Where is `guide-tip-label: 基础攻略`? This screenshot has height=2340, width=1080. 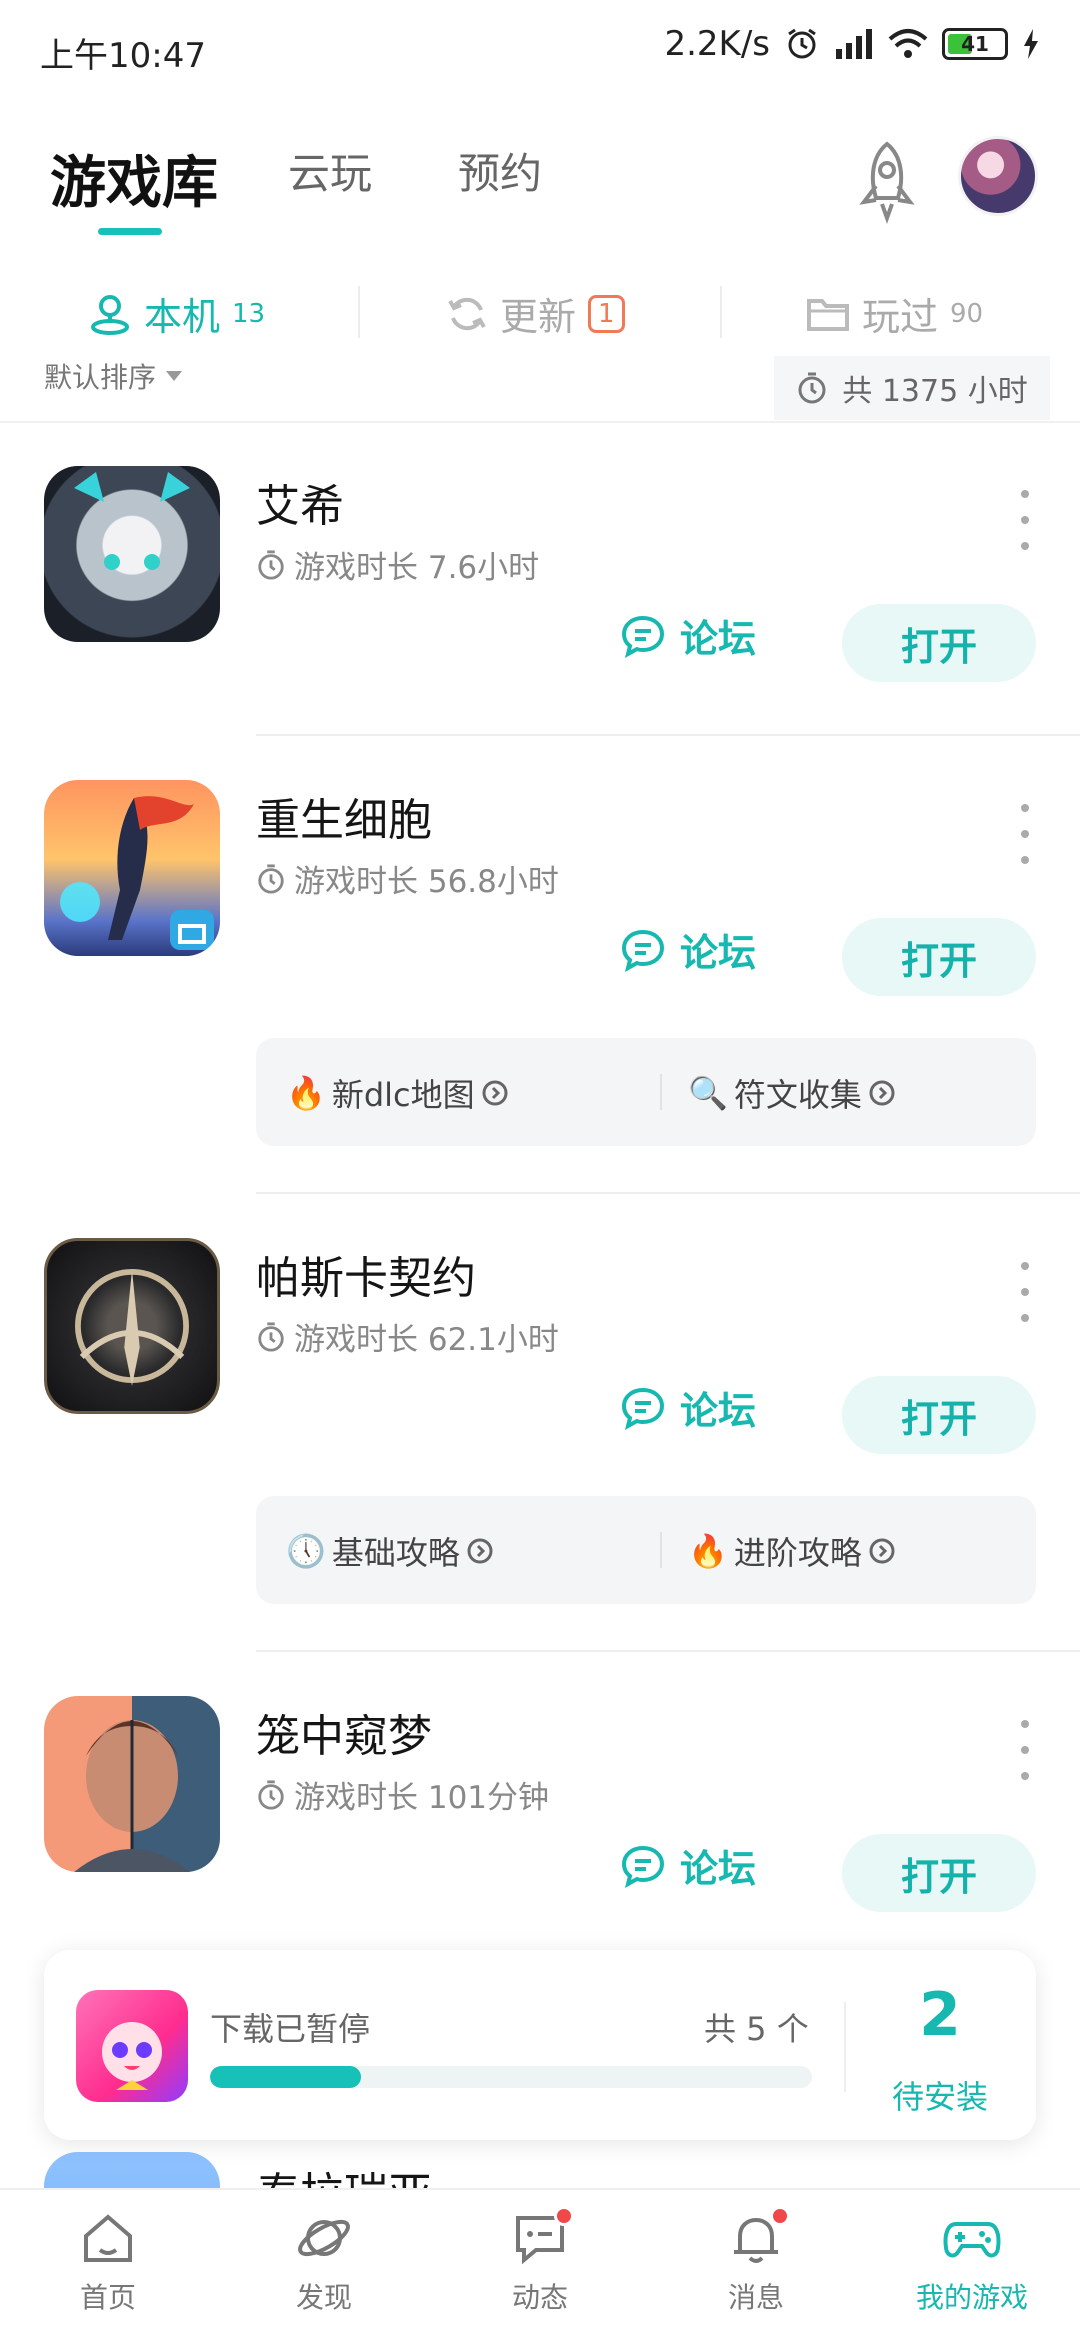
guide-tip-label: 基础攻略 is located at coordinates (395, 1553).